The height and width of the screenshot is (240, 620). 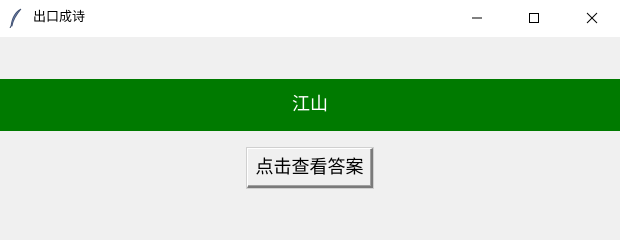 I want to click on show-answer-button: 点击查看答案, so click(x=310, y=168).